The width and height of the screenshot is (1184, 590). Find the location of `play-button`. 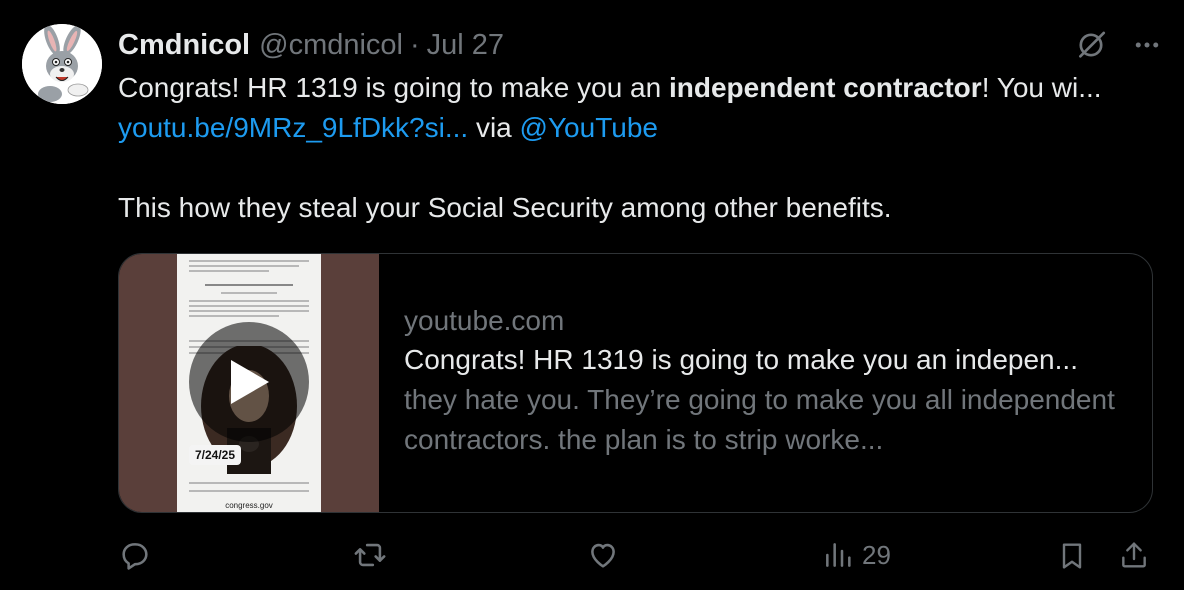

play-button is located at coordinates (249, 382).